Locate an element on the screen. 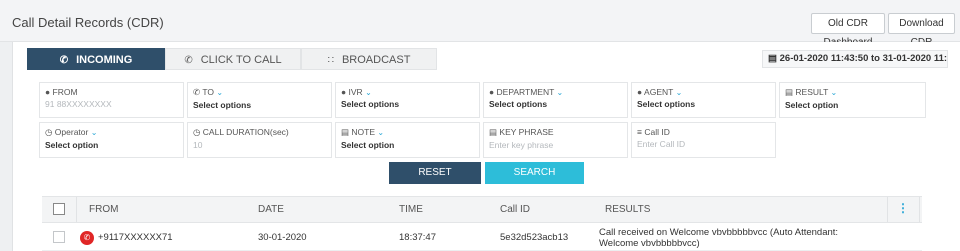 Image resolution: width=960 pixels, height=251 pixels. filter-to-value: Select options is located at coordinates (222, 105).